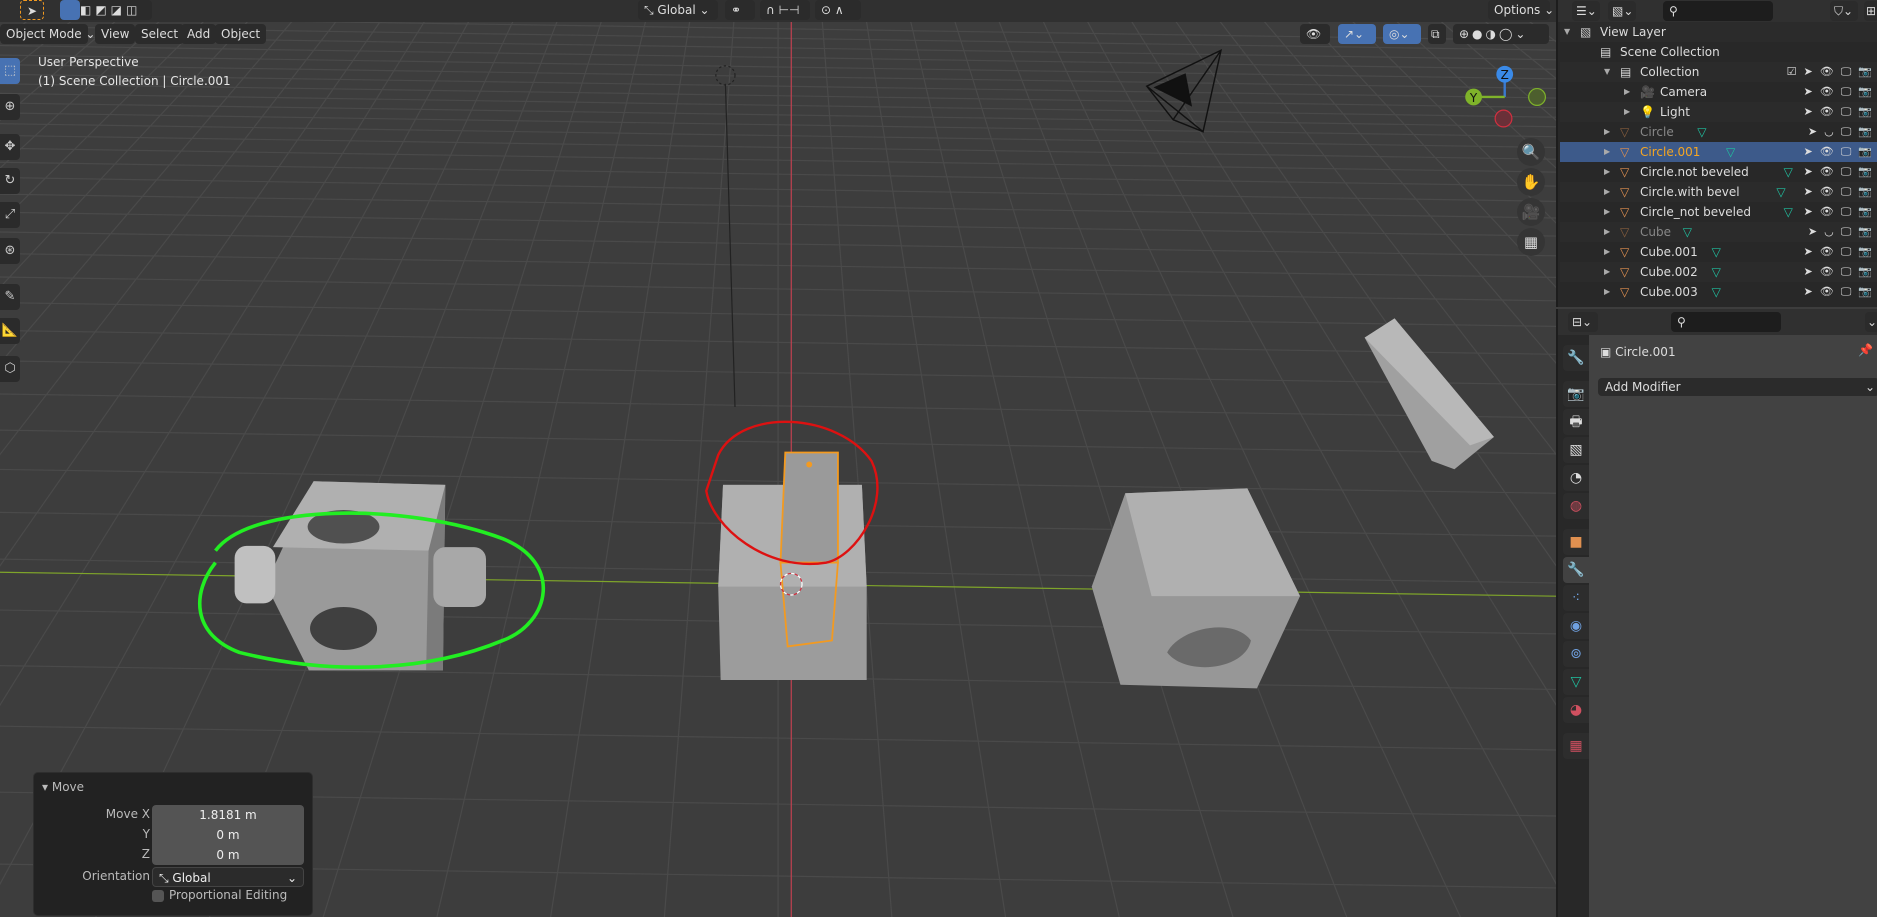 The width and height of the screenshot is (1877, 917). I want to click on pin-icon: 📌, so click(1865, 350).